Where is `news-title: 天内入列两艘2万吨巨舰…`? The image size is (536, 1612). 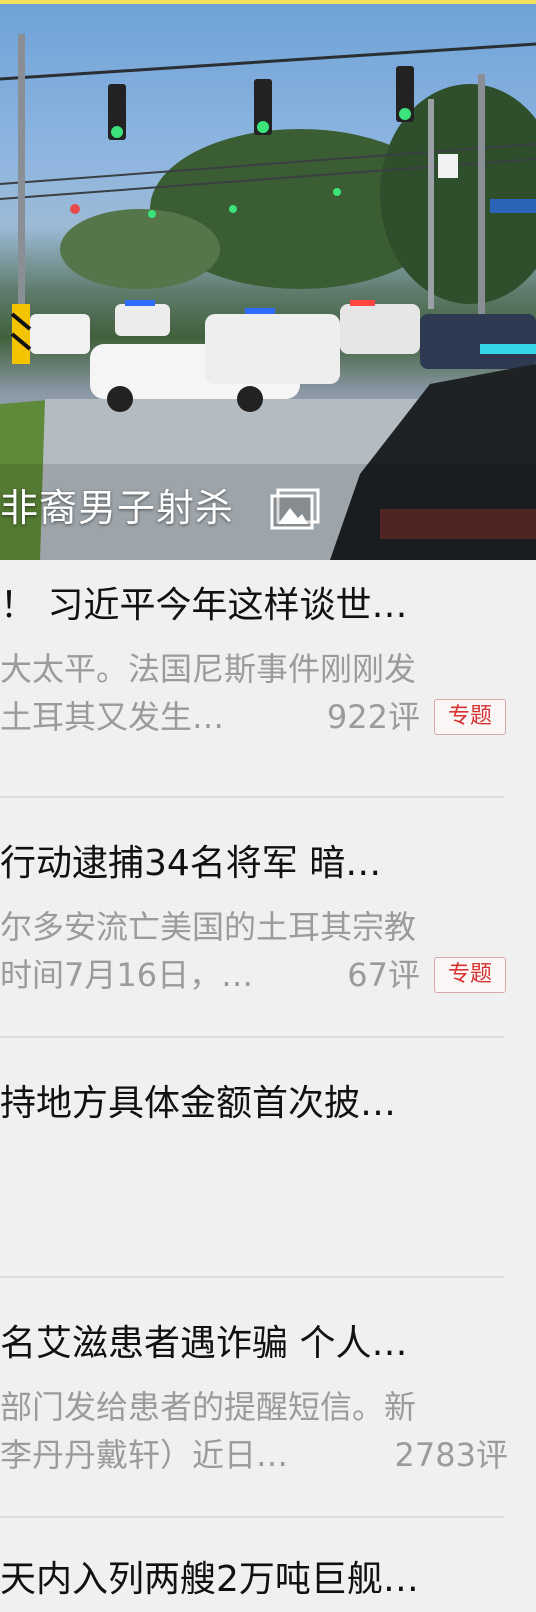 news-title: 天内入列两艘2万吨巨舰… is located at coordinates (209, 1579).